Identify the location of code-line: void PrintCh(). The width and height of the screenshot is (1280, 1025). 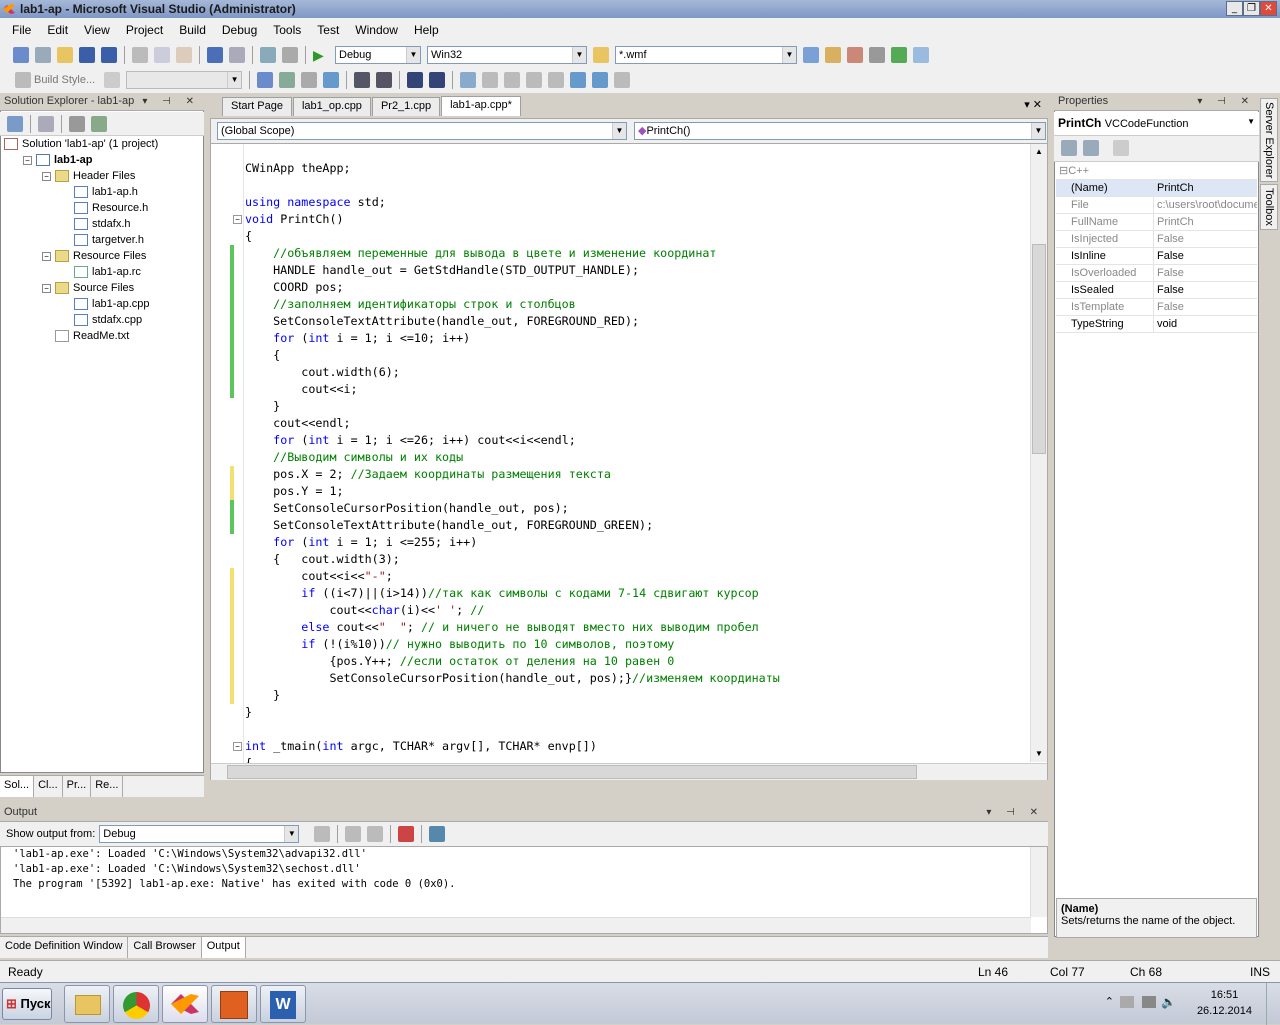
(512, 219).